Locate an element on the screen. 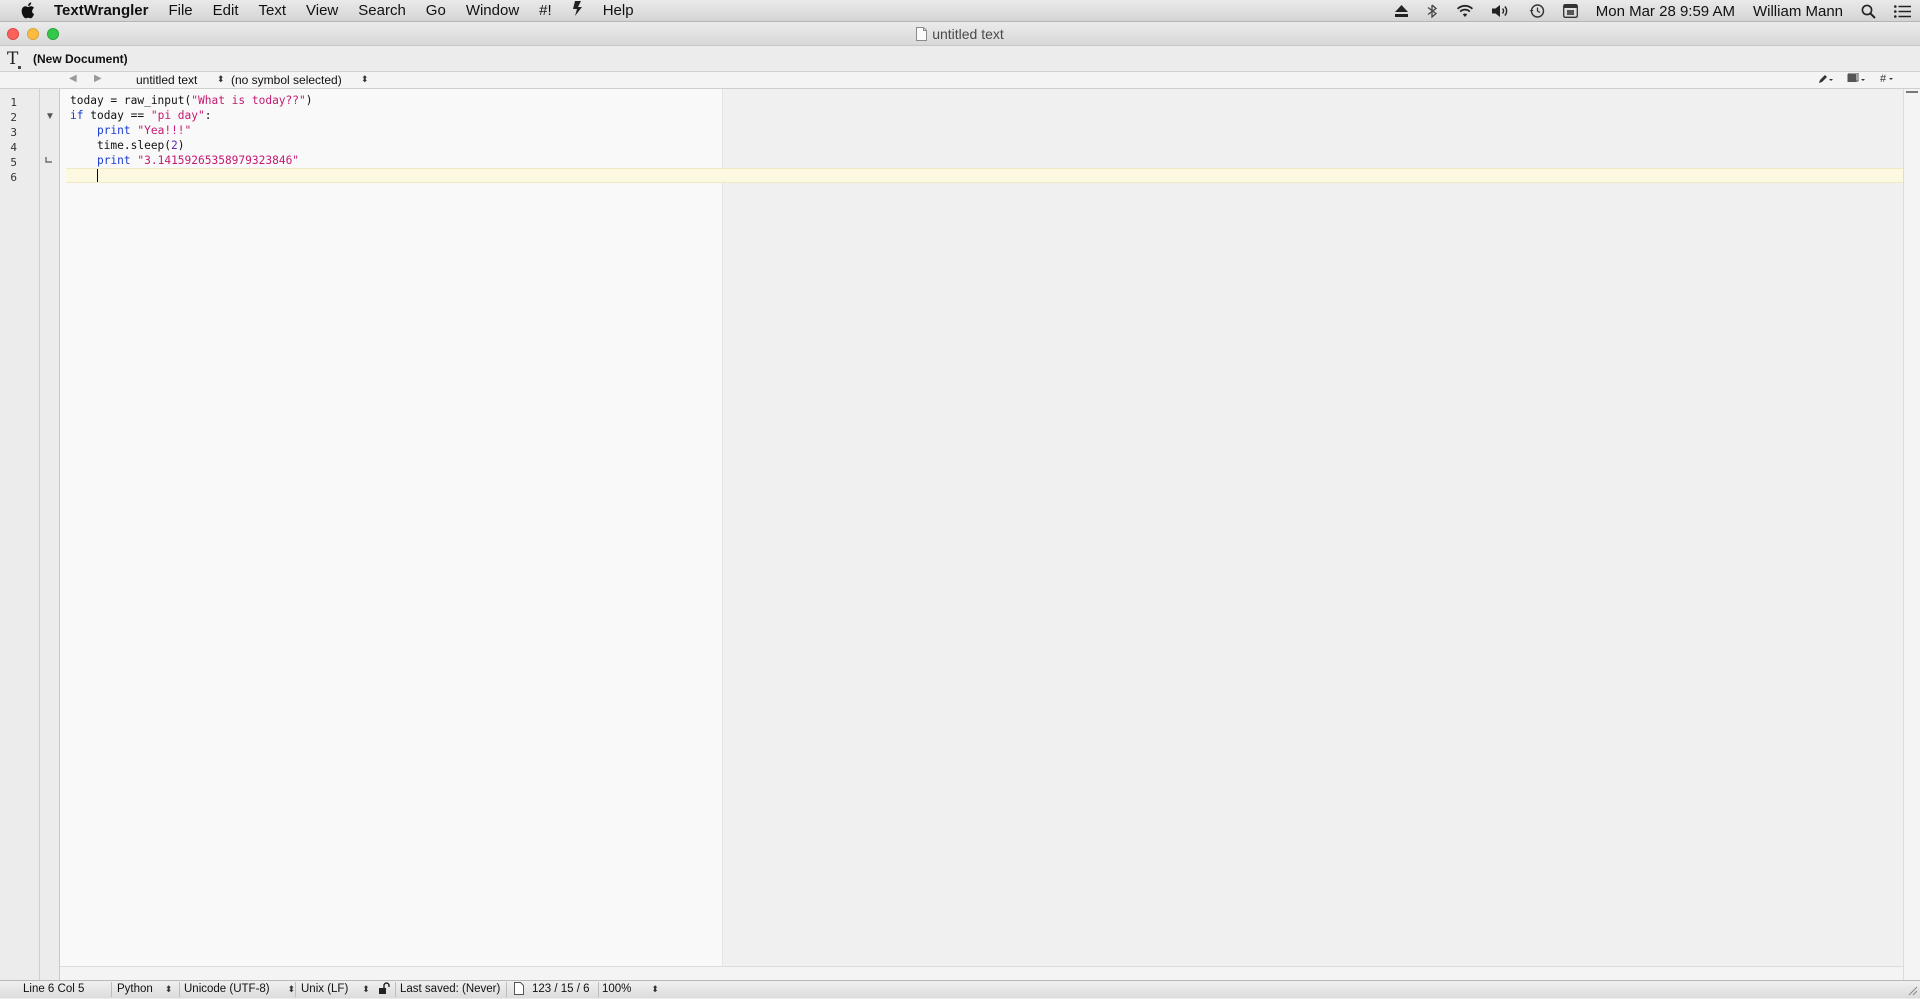  fold-triangle-icon: ▼ is located at coordinates (50, 116).